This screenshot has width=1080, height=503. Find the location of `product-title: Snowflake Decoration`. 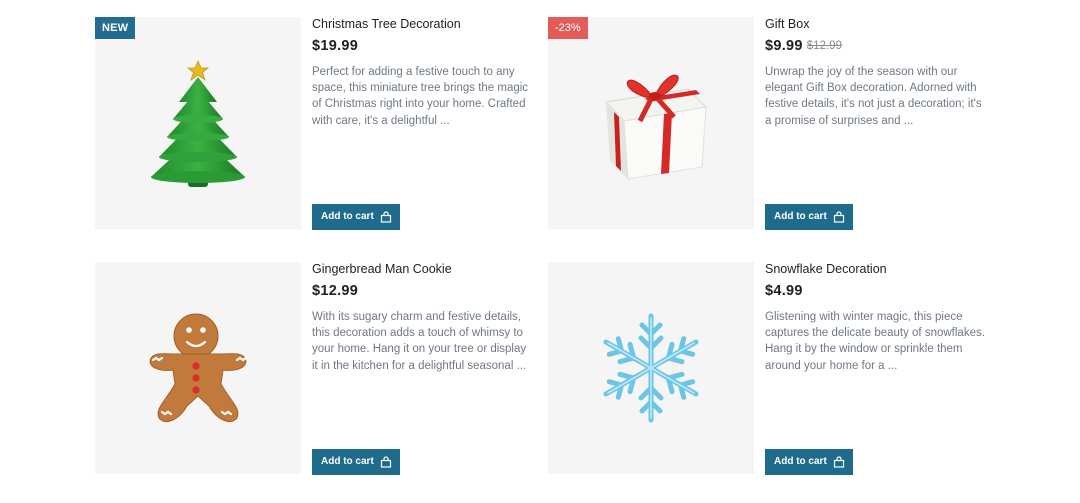

product-title: Snowflake Decoration is located at coordinates (826, 269).